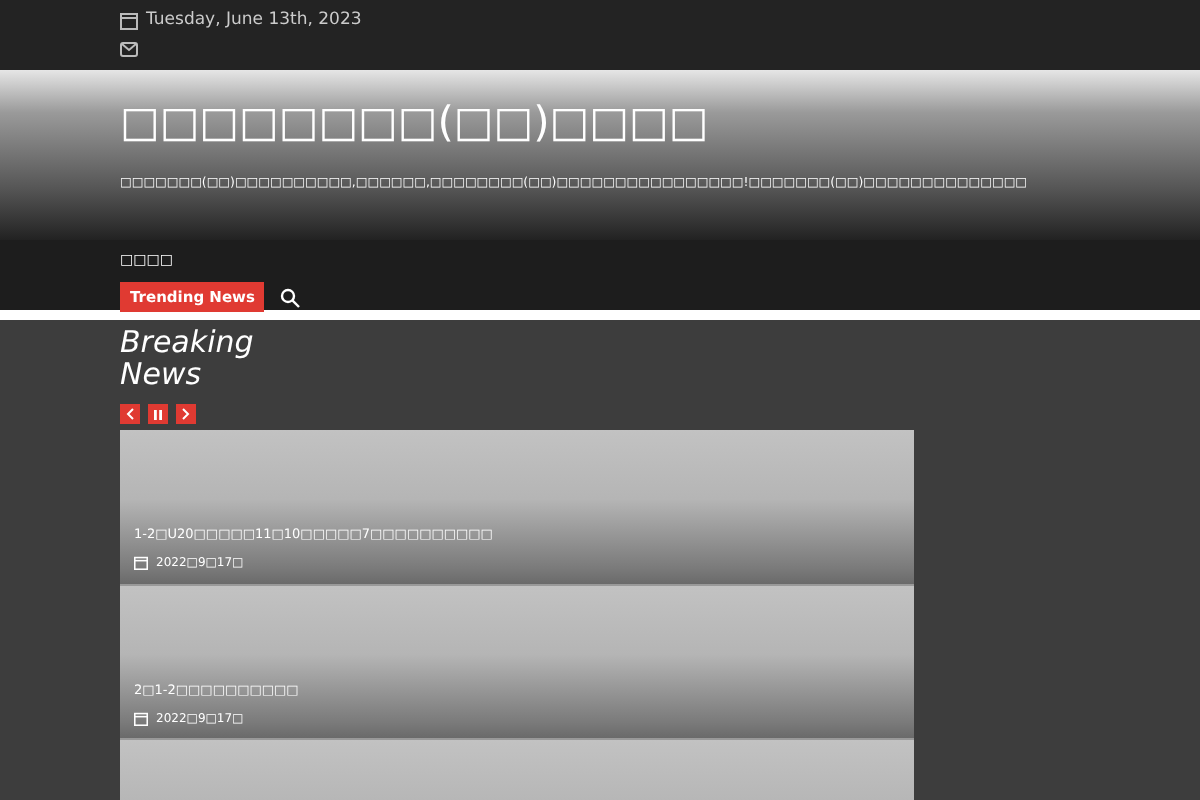 Image resolution: width=1200 pixels, height=800 pixels. I want to click on site-title: □□□□□□□□(□□)□□□□, so click(414, 123).